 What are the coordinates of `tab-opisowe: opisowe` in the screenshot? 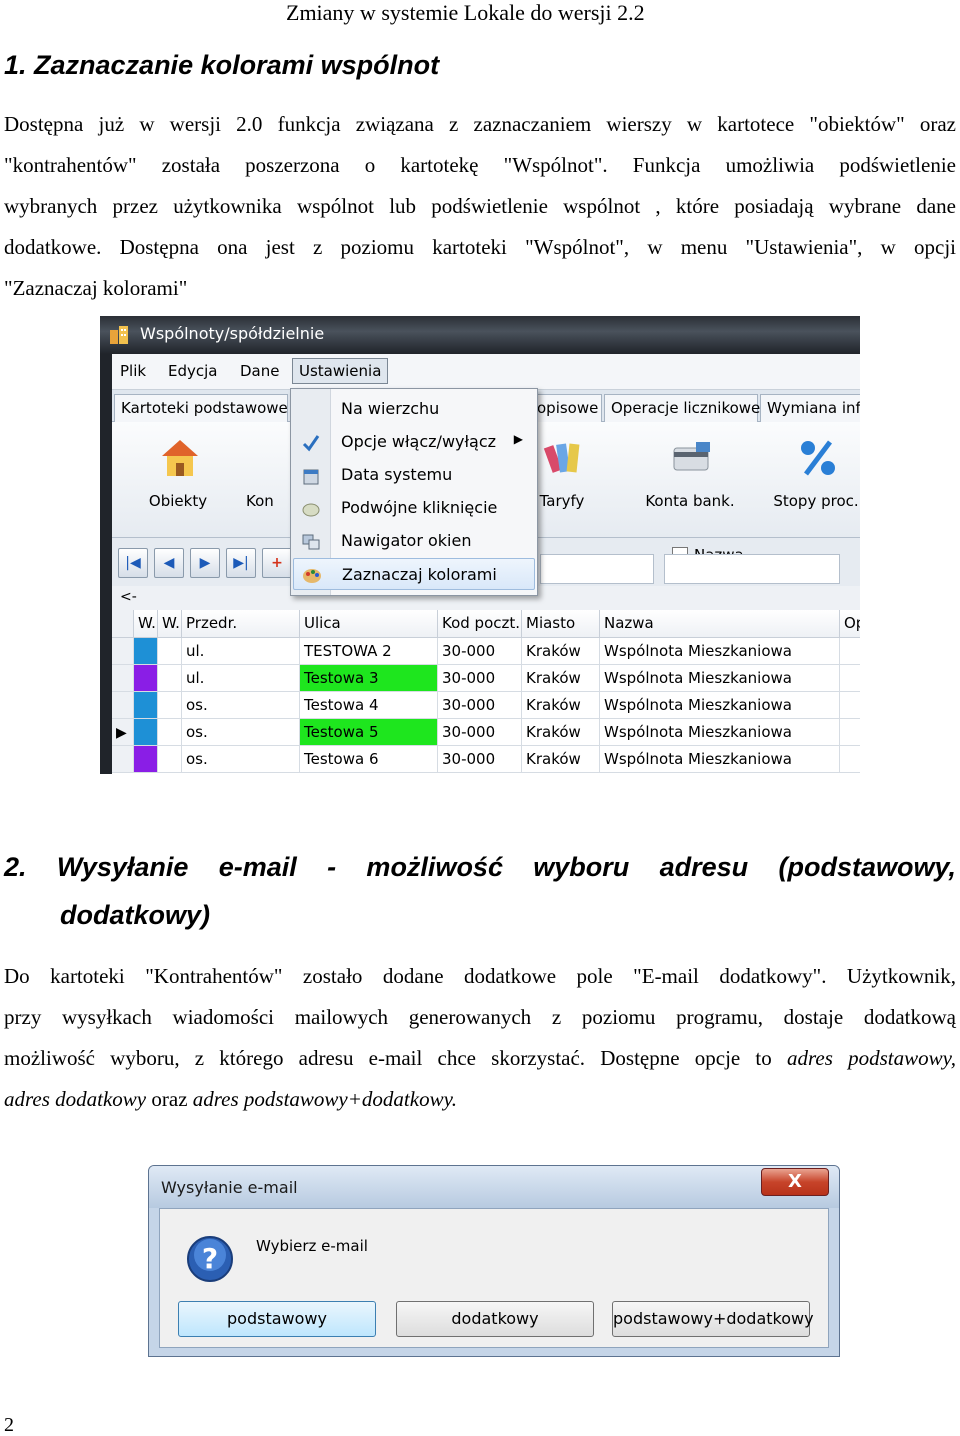 It's located at (566, 408).